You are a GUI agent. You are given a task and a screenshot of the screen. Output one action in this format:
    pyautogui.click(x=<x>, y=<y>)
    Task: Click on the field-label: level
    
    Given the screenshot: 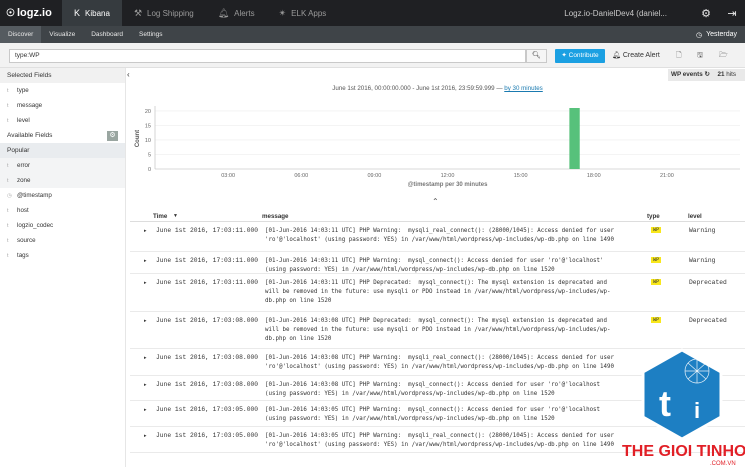 What is the action you would take?
    pyautogui.click(x=23, y=120)
    